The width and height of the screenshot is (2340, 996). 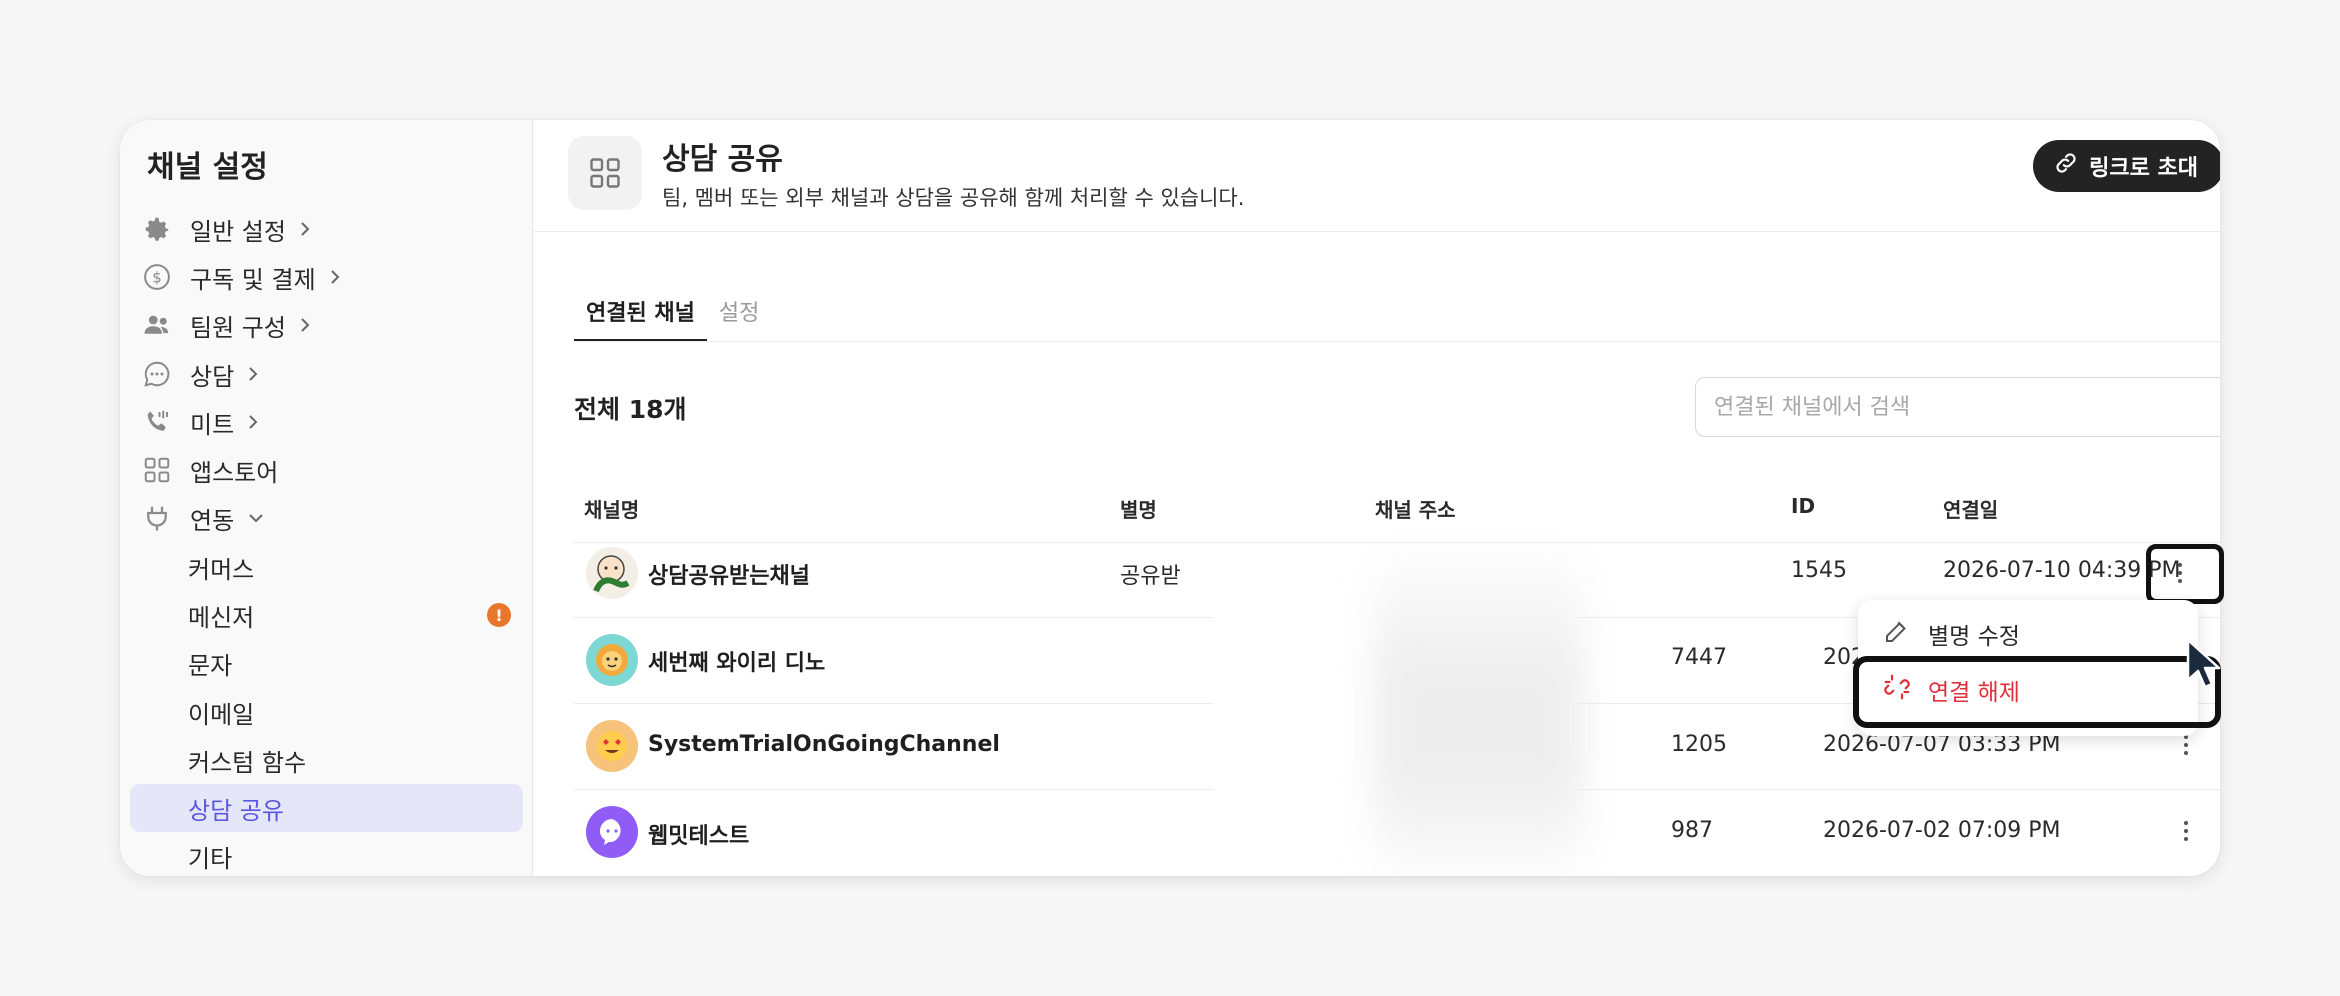 I want to click on sidebar-subitem-label: 메신저, so click(x=221, y=617).